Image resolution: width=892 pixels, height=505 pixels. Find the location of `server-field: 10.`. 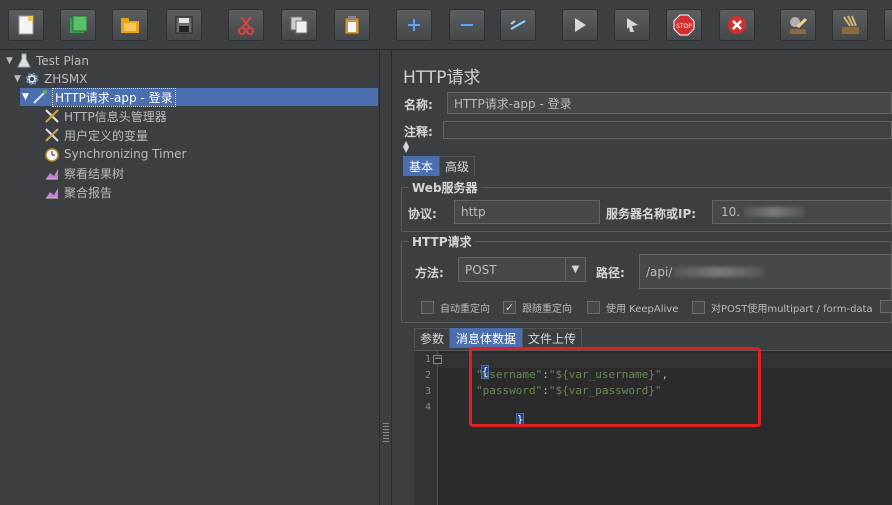

server-field: 10. is located at coordinates (802, 212).